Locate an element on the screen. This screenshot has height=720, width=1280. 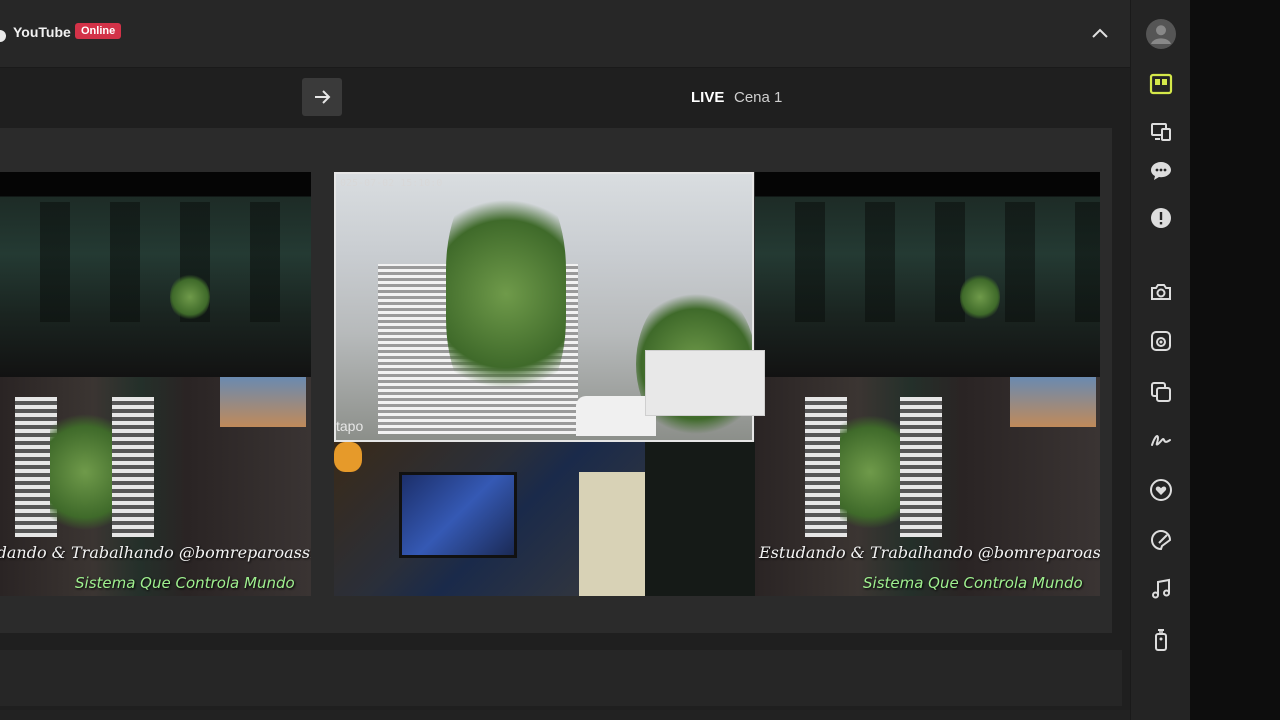
scene-layout-icon is located at coordinates (1161, 84).